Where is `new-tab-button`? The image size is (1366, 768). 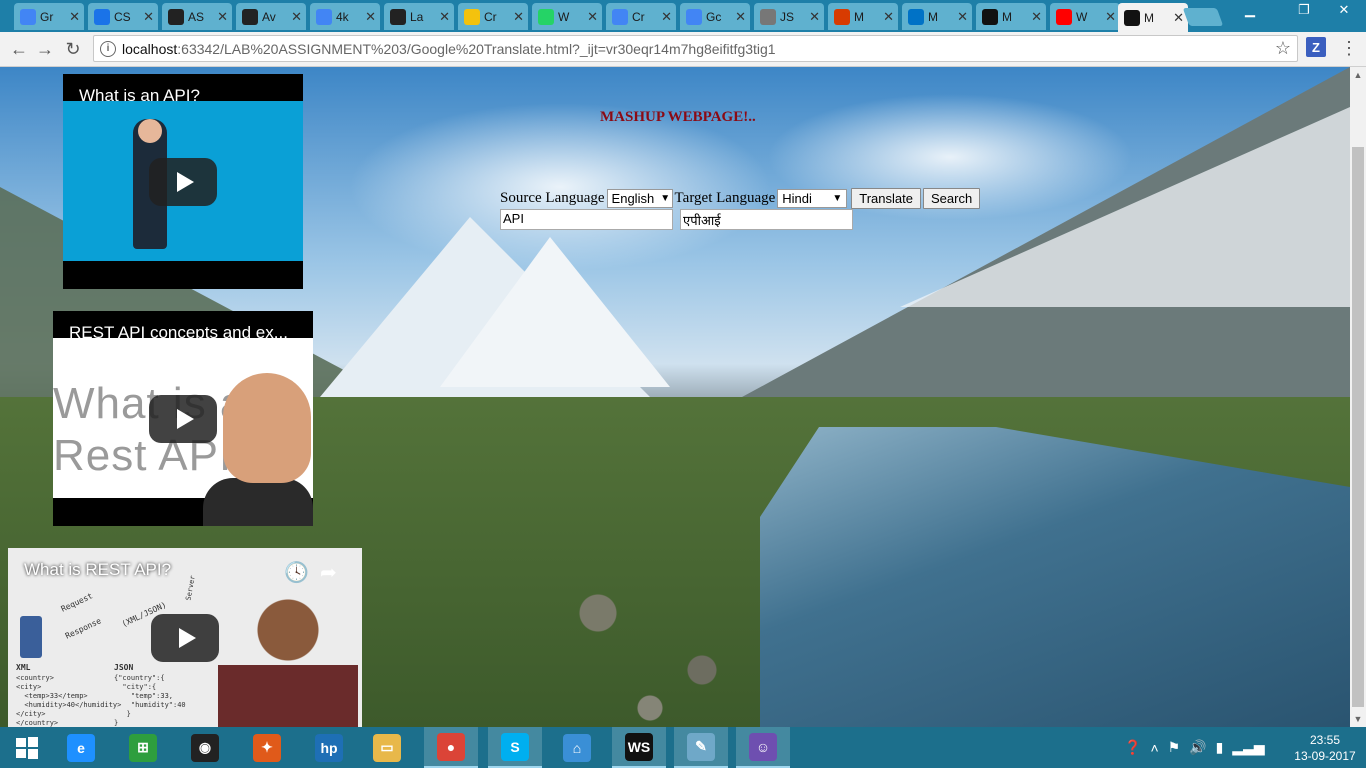 new-tab-button is located at coordinates (1203, 17).